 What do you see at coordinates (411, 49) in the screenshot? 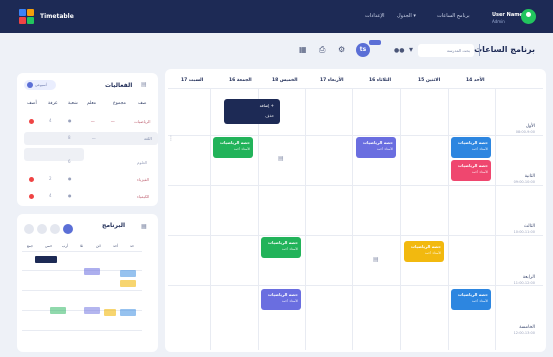
I see `chevron-down-icon: ▾` at bounding box center [411, 49].